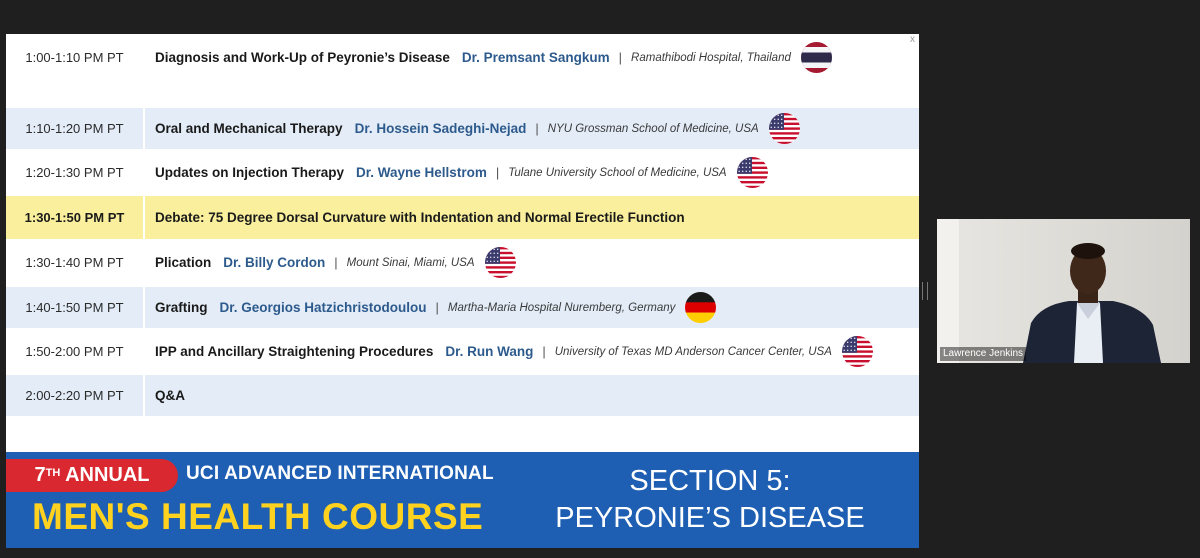  I want to click on annual-number: 7, so click(40, 475).